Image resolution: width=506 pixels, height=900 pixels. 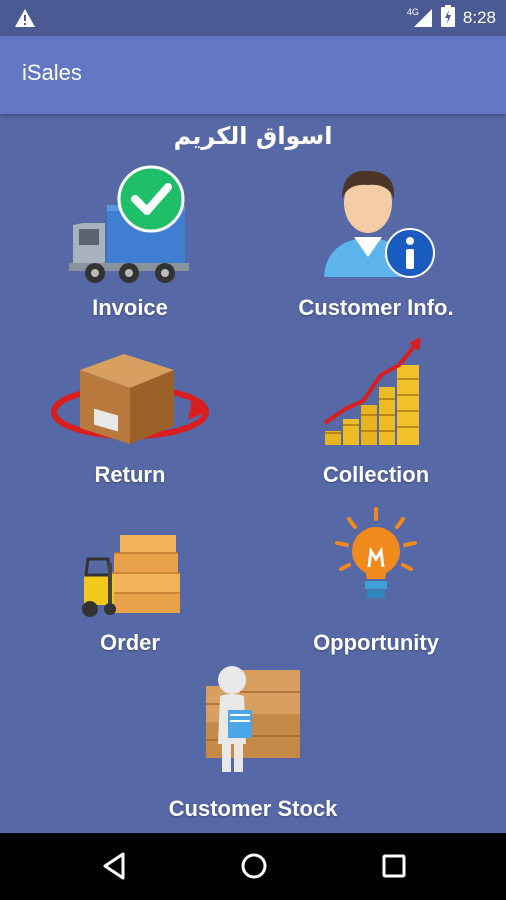 What do you see at coordinates (130, 573) in the screenshot?
I see `forklift-boxes-icon` at bounding box center [130, 573].